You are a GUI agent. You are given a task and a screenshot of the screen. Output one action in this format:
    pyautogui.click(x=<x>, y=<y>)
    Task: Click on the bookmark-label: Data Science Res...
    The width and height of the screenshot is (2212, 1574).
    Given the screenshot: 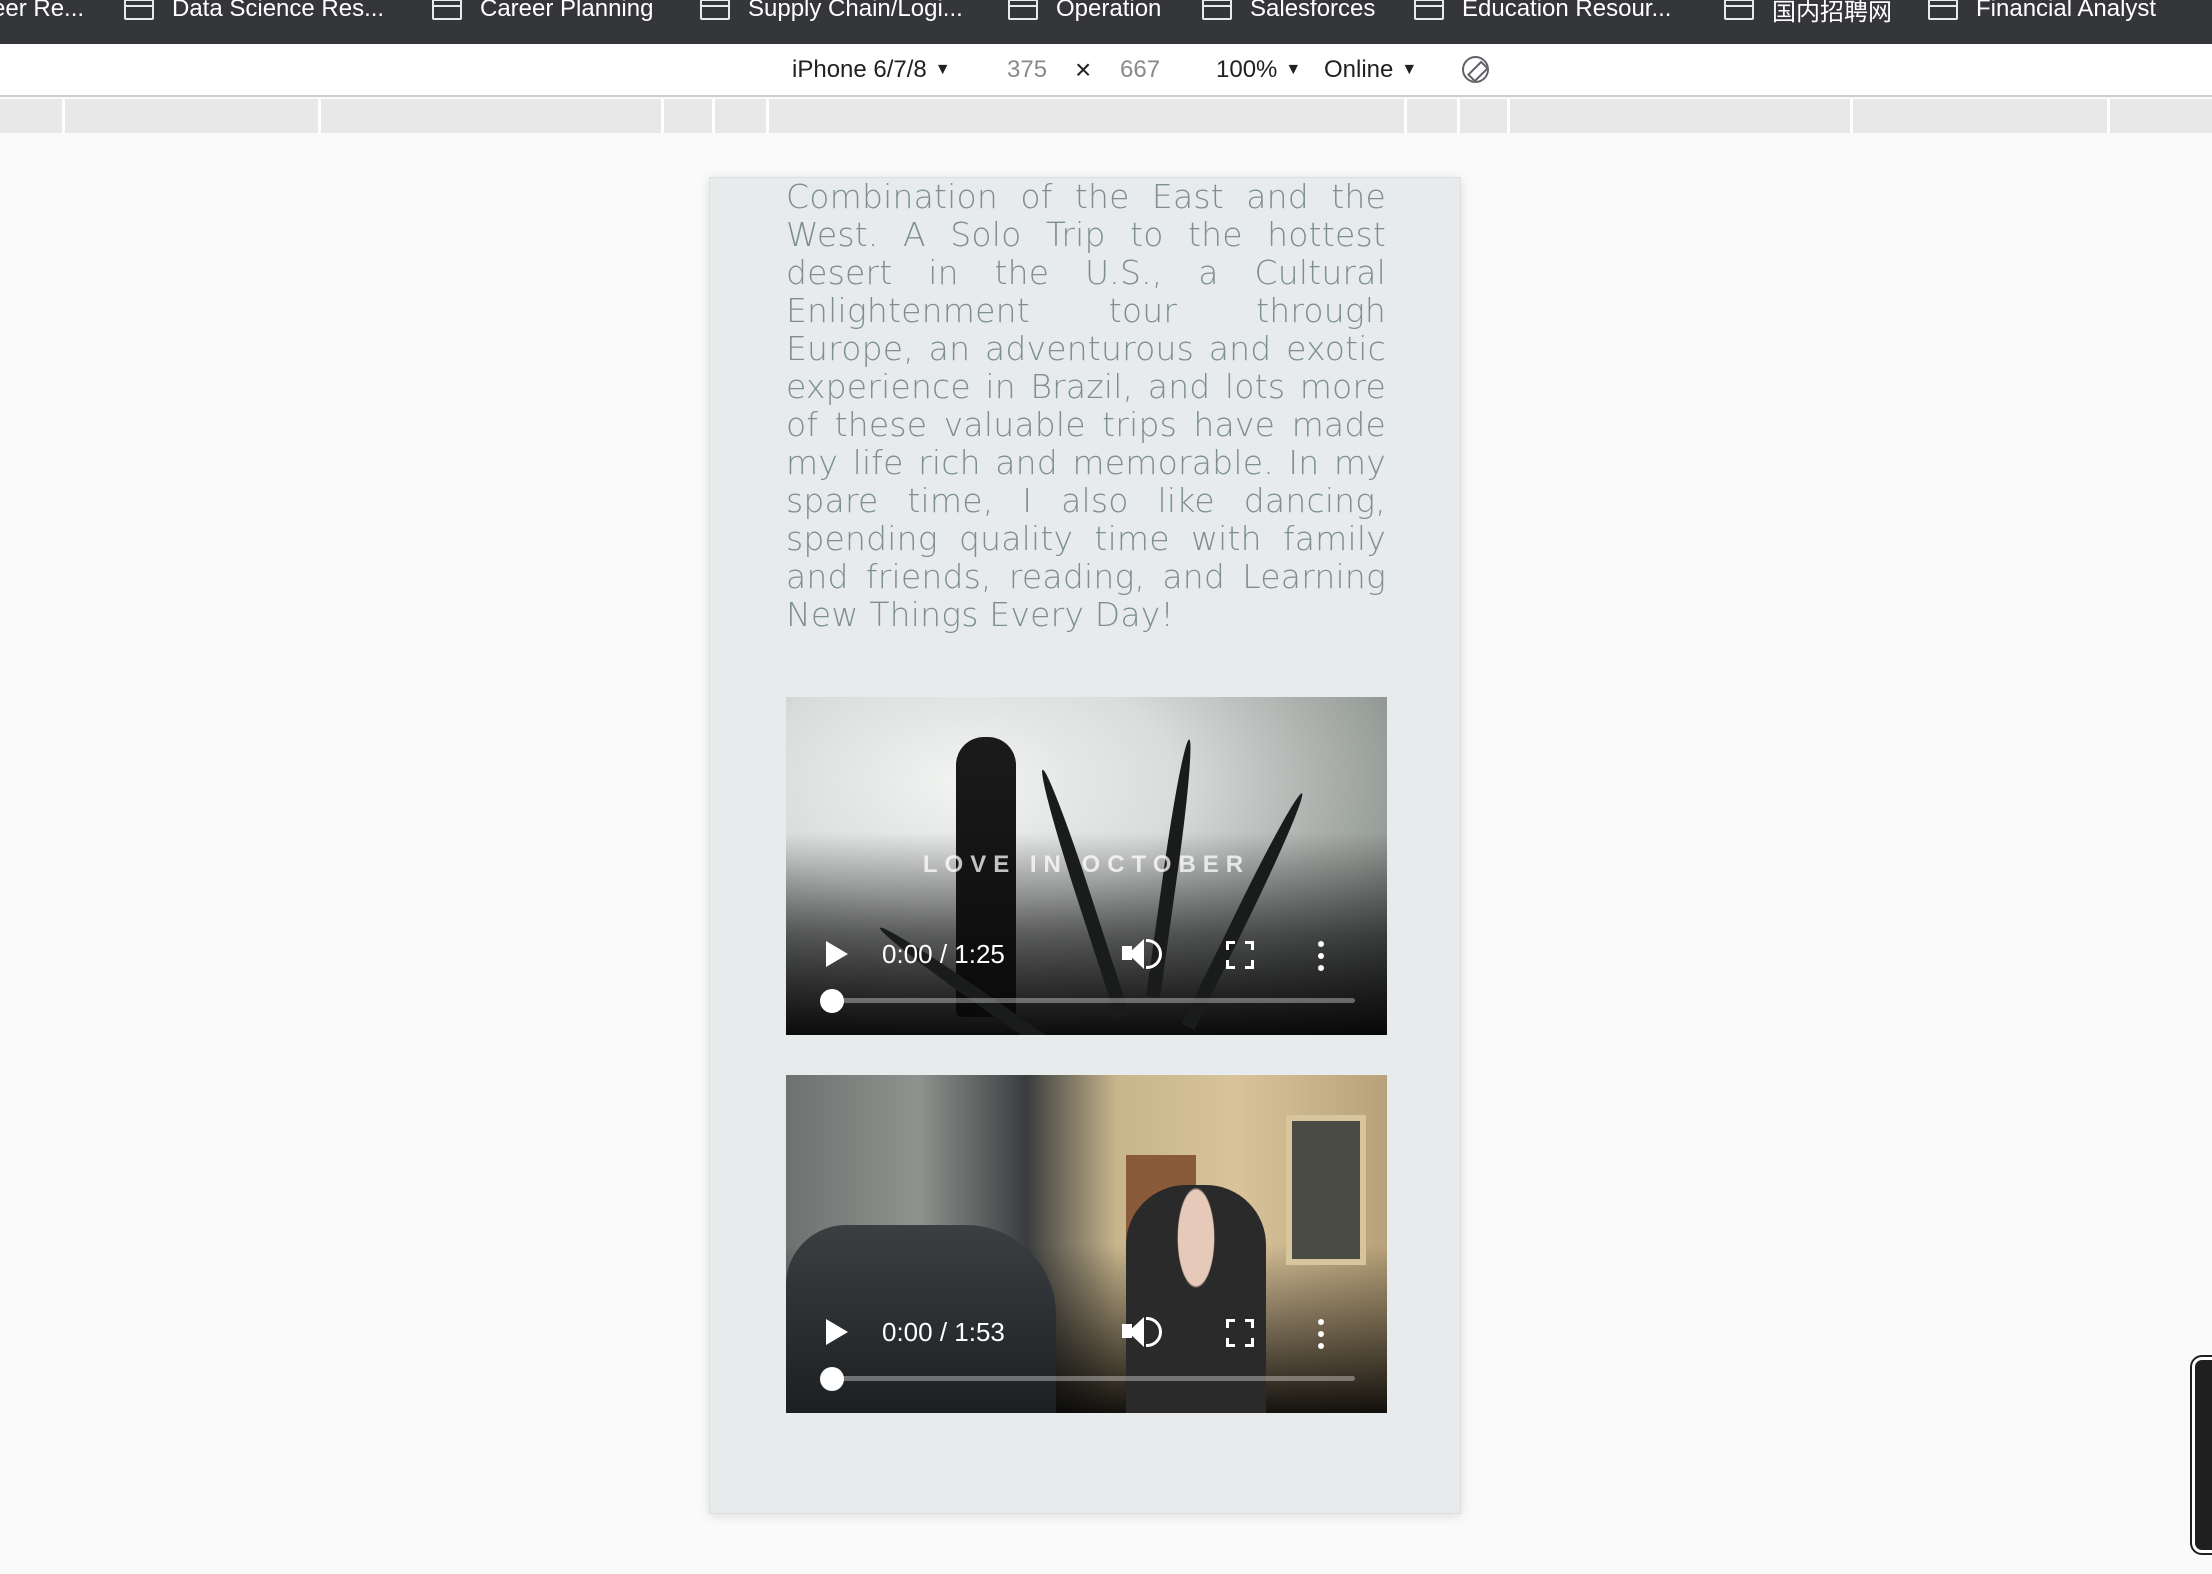 What is the action you would take?
    pyautogui.click(x=278, y=11)
    